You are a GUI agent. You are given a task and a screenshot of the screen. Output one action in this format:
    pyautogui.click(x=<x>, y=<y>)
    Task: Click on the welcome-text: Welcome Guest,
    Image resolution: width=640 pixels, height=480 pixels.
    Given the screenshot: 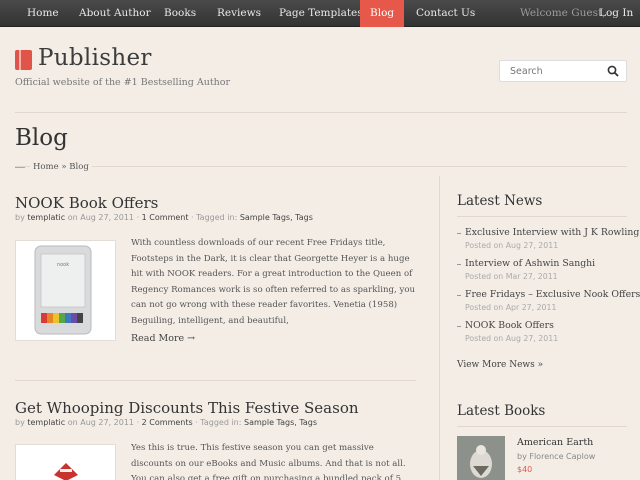 What is the action you would take?
    pyautogui.click(x=563, y=13)
    